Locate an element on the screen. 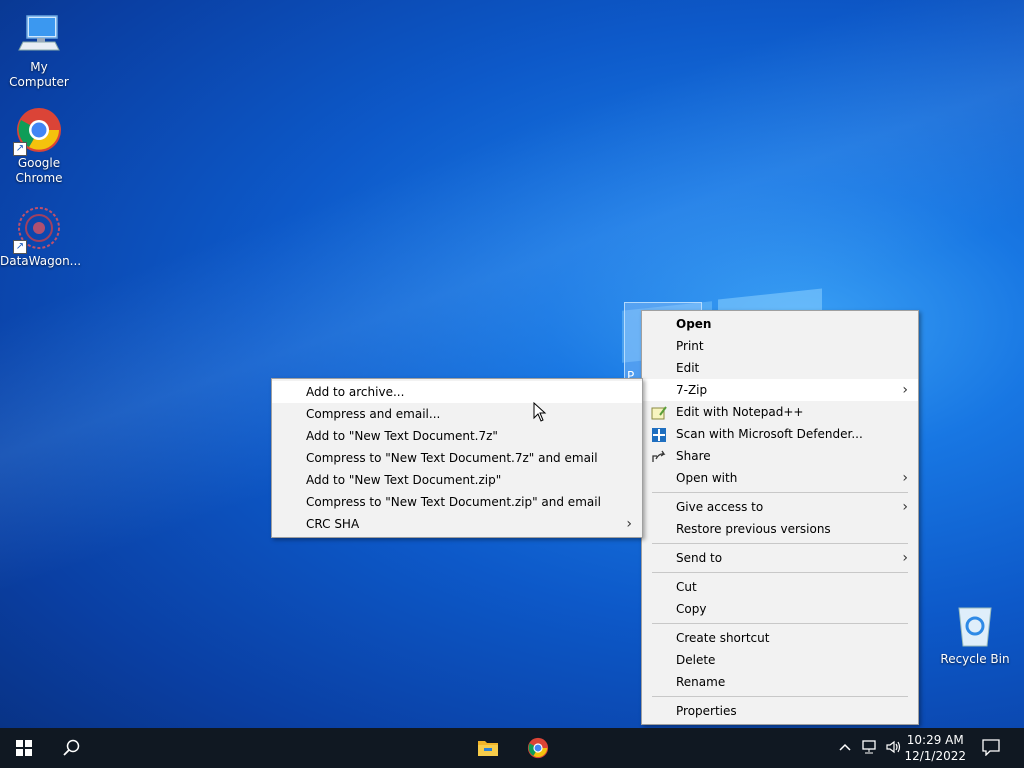 Image resolution: width=1024 pixels, height=768 pixels. mouse-cursor-icon is located at coordinates (540, 411).